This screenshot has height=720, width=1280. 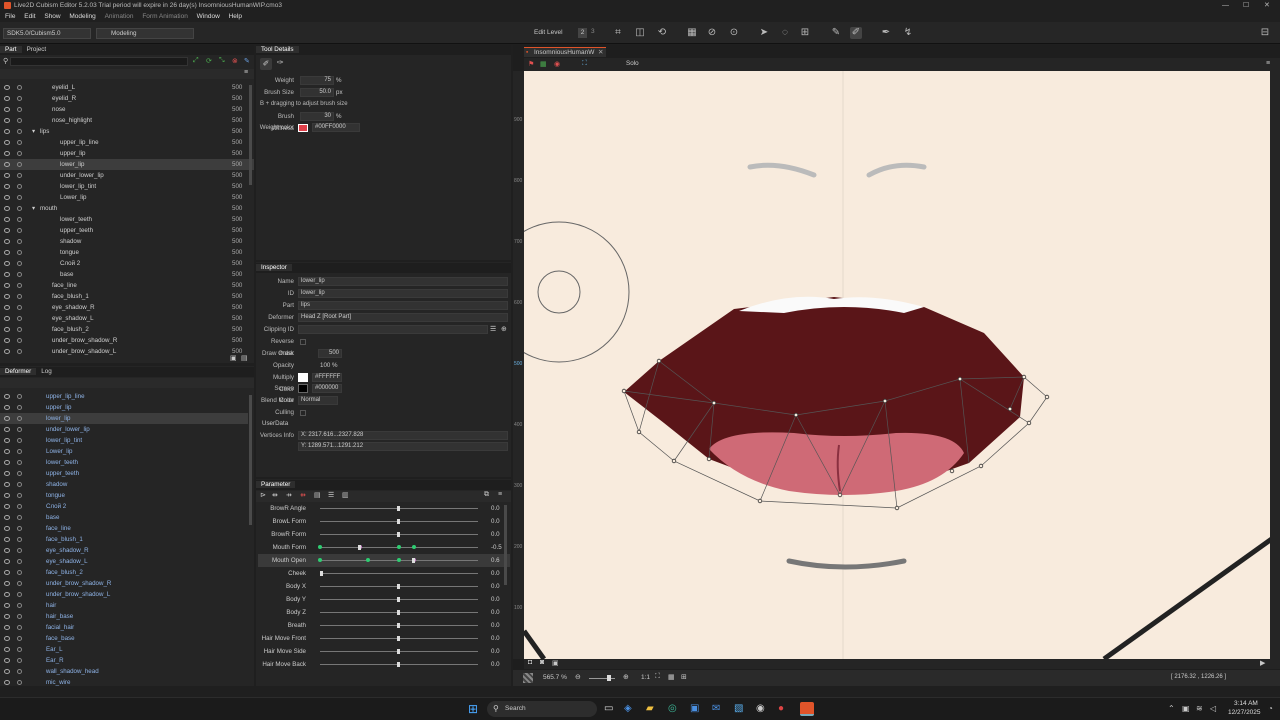 I want to click on grid-icon: ▦, so click(x=692, y=33).